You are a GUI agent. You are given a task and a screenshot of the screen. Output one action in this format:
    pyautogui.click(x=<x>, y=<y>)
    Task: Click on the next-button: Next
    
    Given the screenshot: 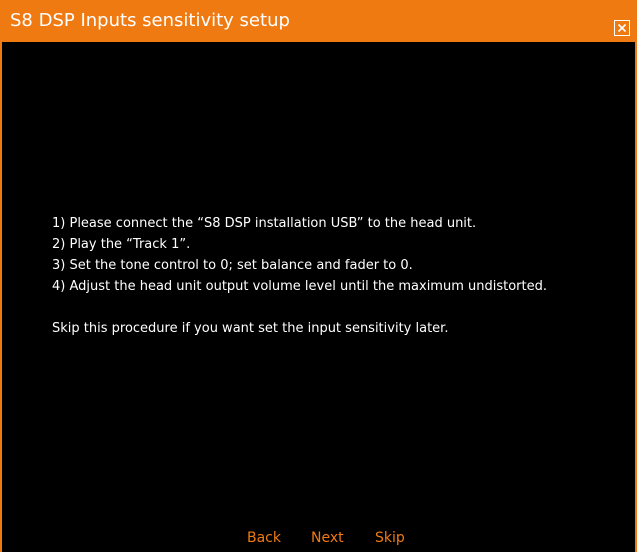 What is the action you would take?
    pyautogui.click(x=327, y=538)
    